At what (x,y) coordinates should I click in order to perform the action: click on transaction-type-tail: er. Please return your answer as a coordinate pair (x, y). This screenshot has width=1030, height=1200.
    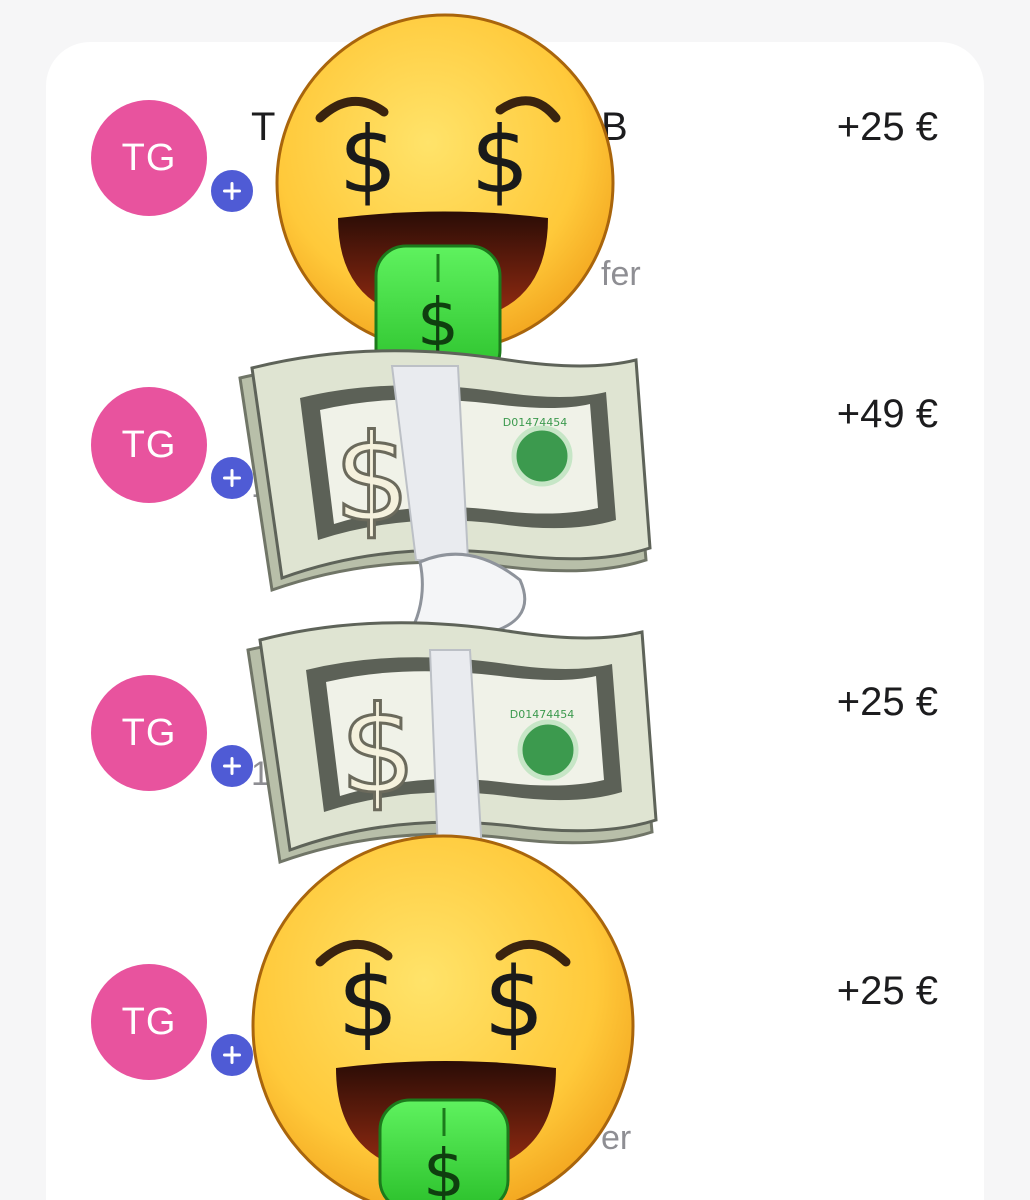
    Looking at the image, I should click on (616, 1138).